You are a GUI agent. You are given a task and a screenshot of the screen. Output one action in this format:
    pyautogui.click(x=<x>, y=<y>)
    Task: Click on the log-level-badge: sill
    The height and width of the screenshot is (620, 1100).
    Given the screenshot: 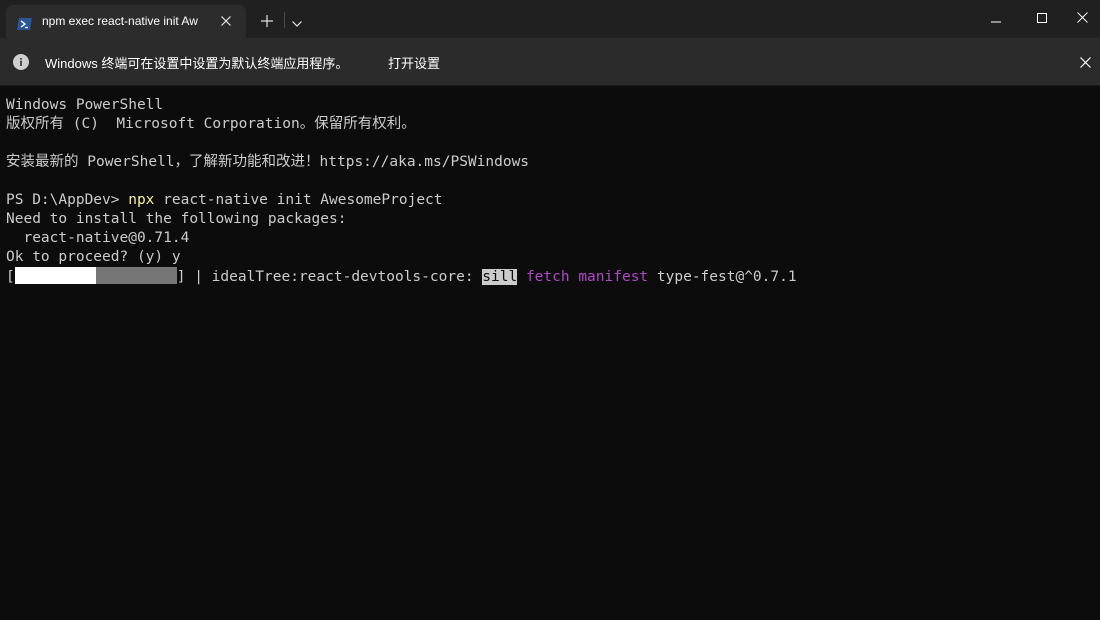 What is the action you would take?
    pyautogui.click(x=500, y=277)
    